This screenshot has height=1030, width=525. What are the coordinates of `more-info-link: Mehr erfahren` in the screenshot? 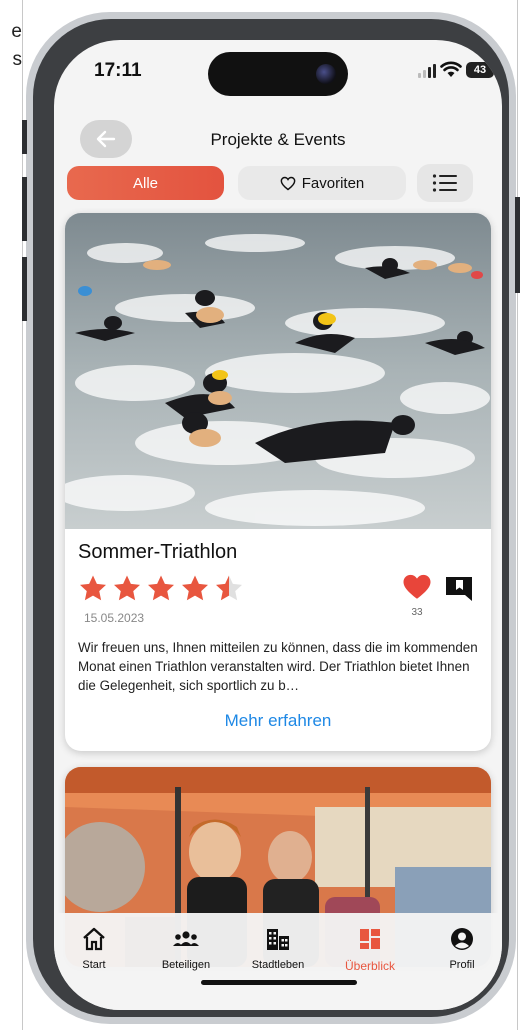 It's located at (278, 721).